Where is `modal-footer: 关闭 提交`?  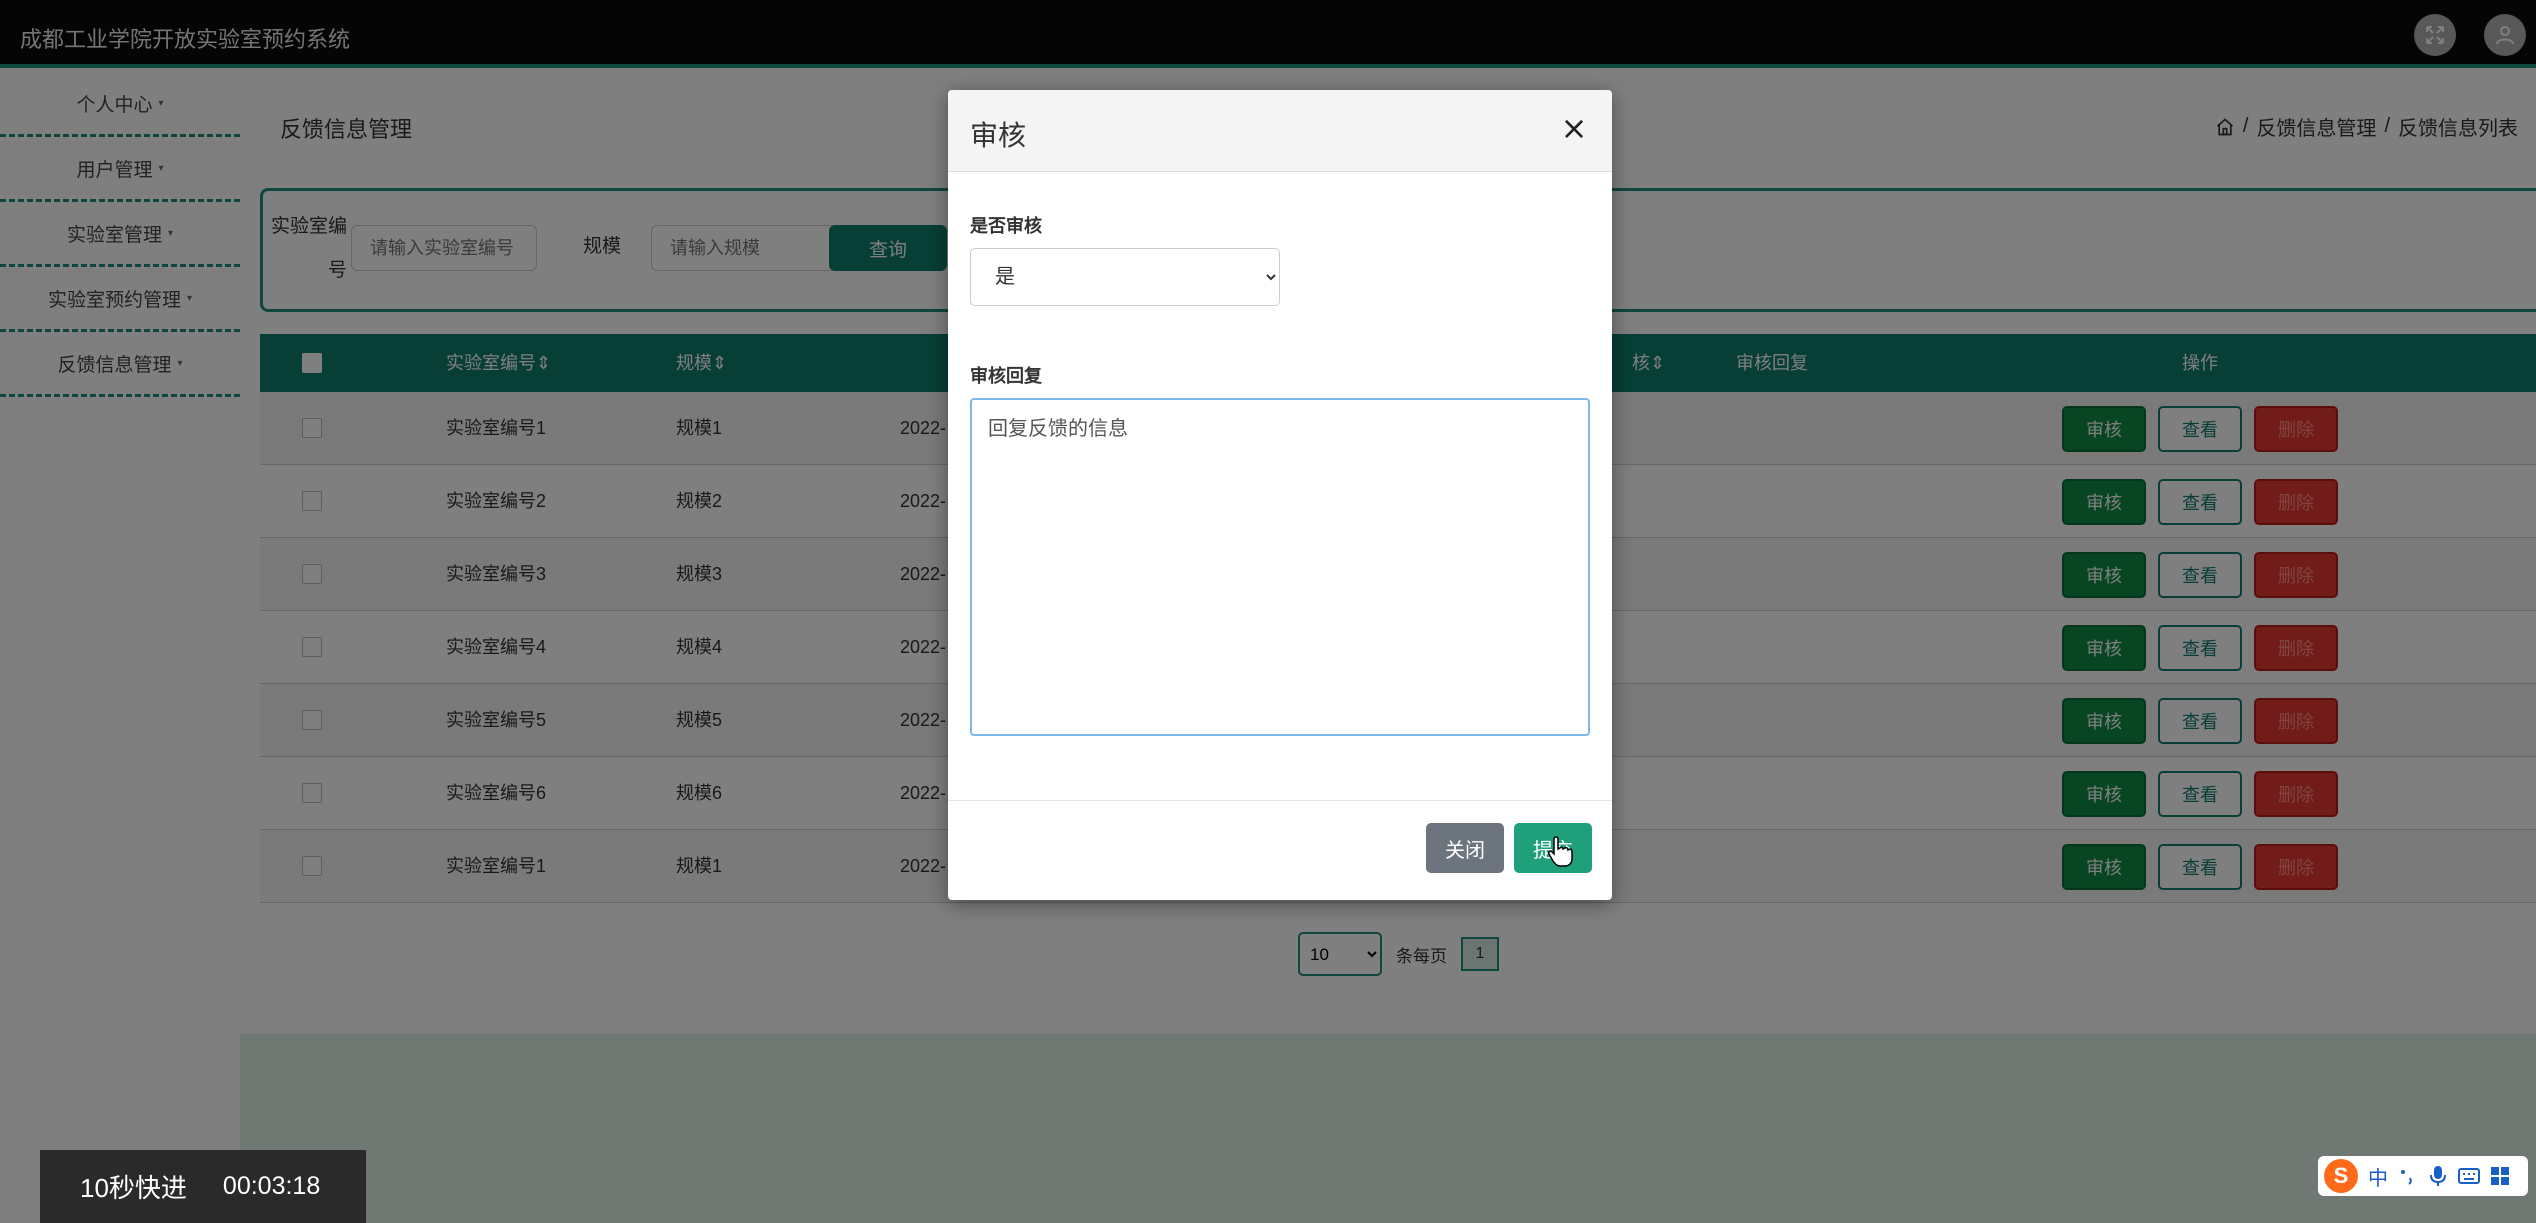 modal-footer: 关闭 提交 is located at coordinates (1280, 850).